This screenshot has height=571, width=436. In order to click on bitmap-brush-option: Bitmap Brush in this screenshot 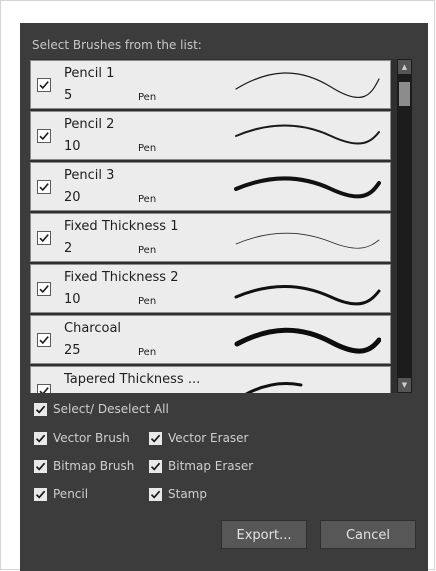, I will do `click(84, 466)`.